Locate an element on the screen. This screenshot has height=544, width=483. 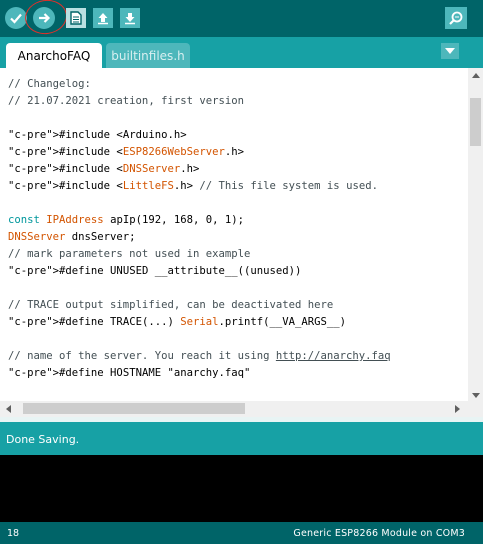
code-line: // Changelog: is located at coordinates (49, 84).